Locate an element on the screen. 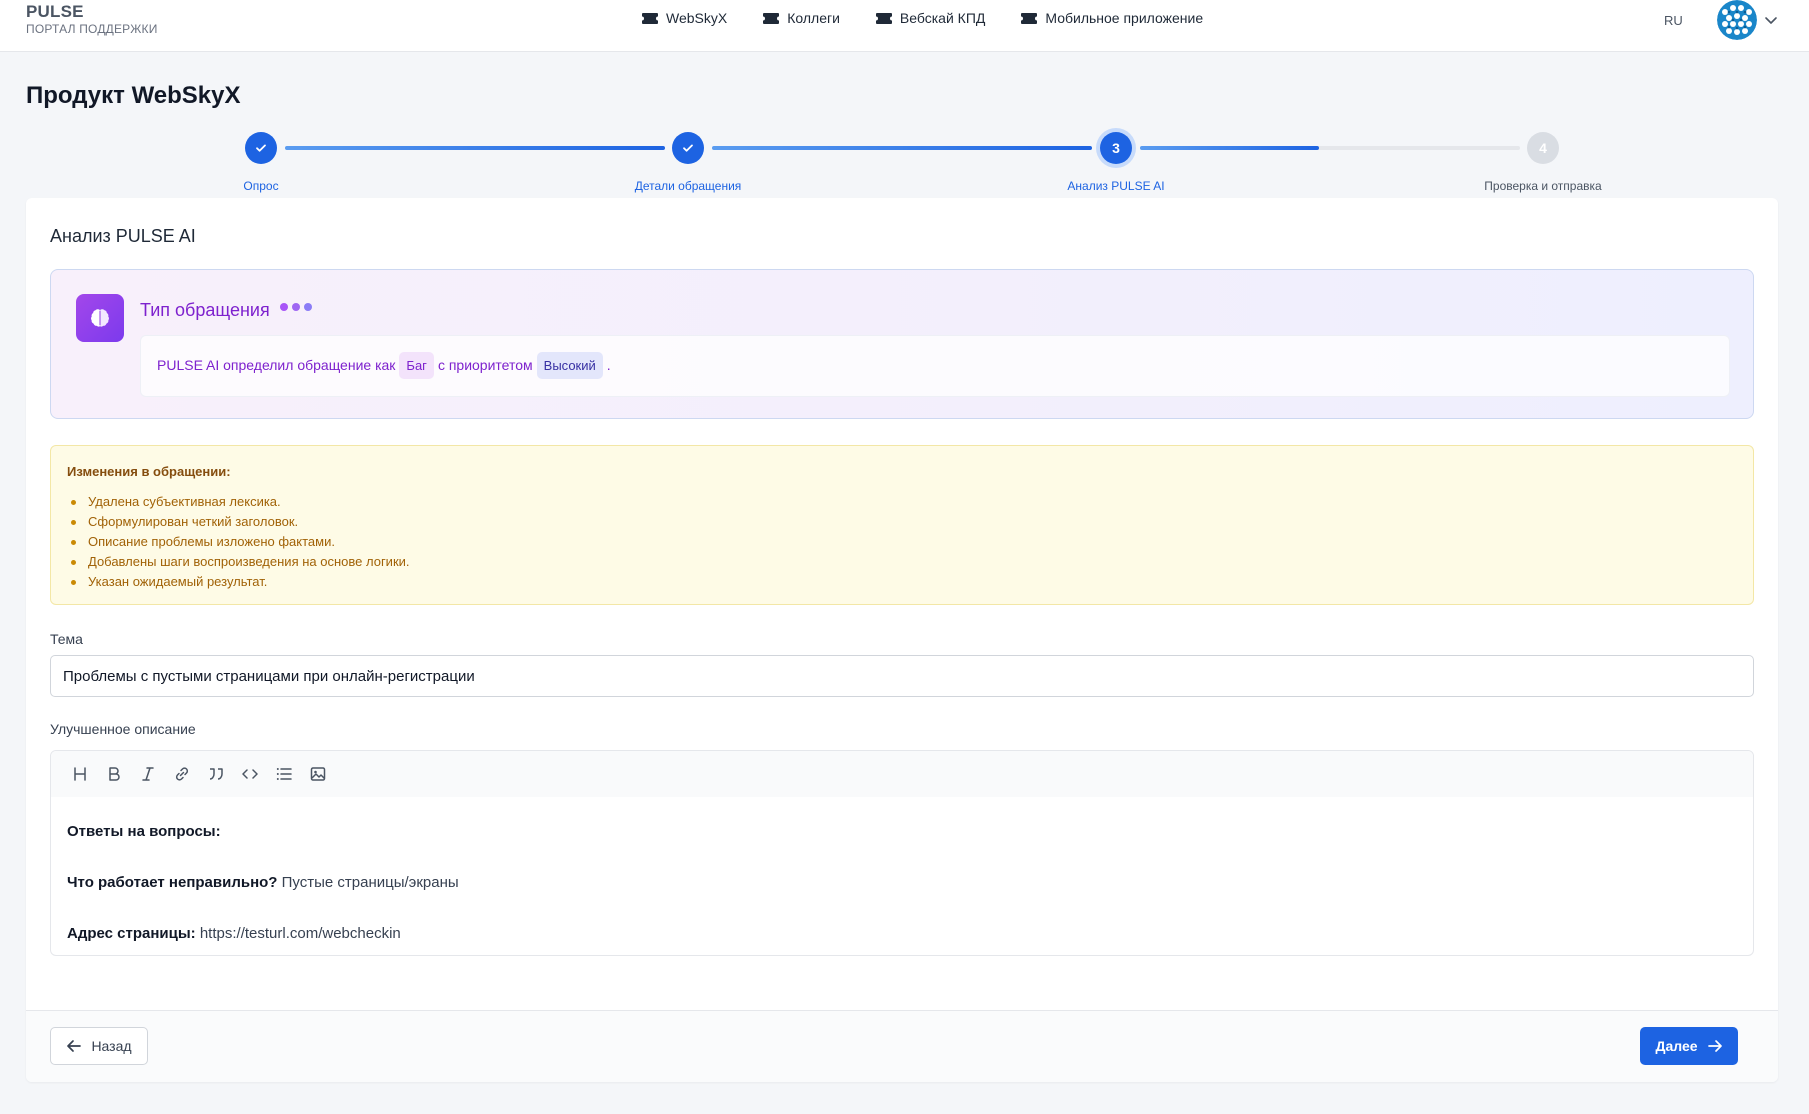 Image resolution: width=1809 pixels, height=1114 pixels. nav-item-colleagues: Коллеги is located at coordinates (801, 18).